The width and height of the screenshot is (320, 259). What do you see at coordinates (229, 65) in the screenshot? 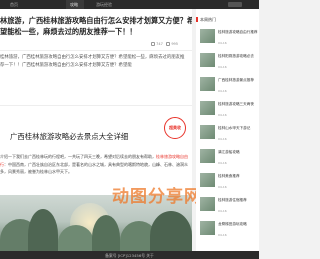
I see `sidebar-item: 桂林阳朔旅游攻略必去 04-16` at bounding box center [229, 65].